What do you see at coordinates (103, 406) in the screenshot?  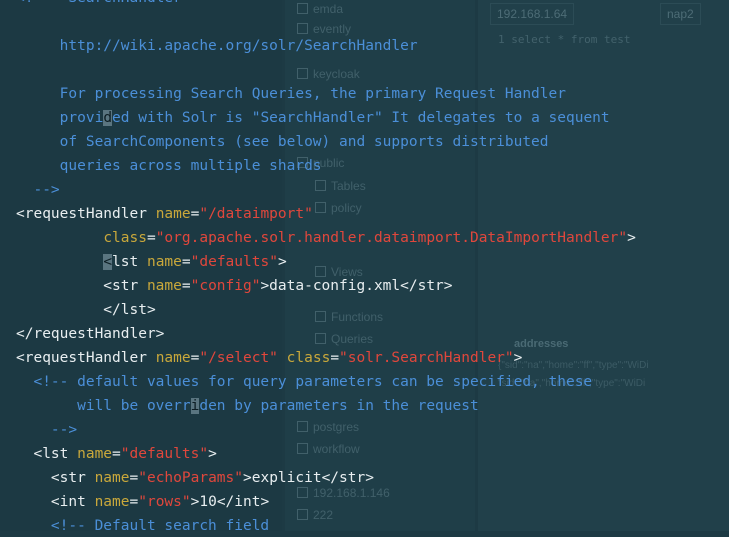 I see `code-token: will be overr` at bounding box center [103, 406].